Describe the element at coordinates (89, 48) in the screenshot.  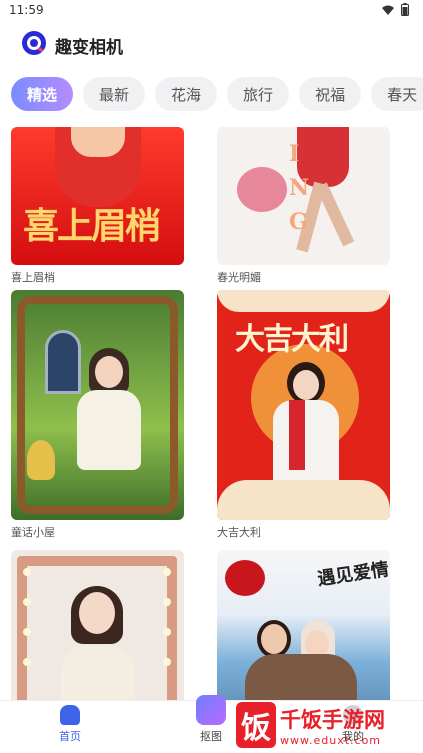
I see `app-title: 趣变相机` at that location.